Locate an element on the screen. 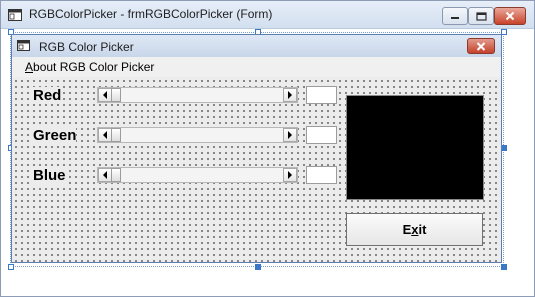 The image size is (535, 297). green-scroll-thumb is located at coordinates (116, 135).